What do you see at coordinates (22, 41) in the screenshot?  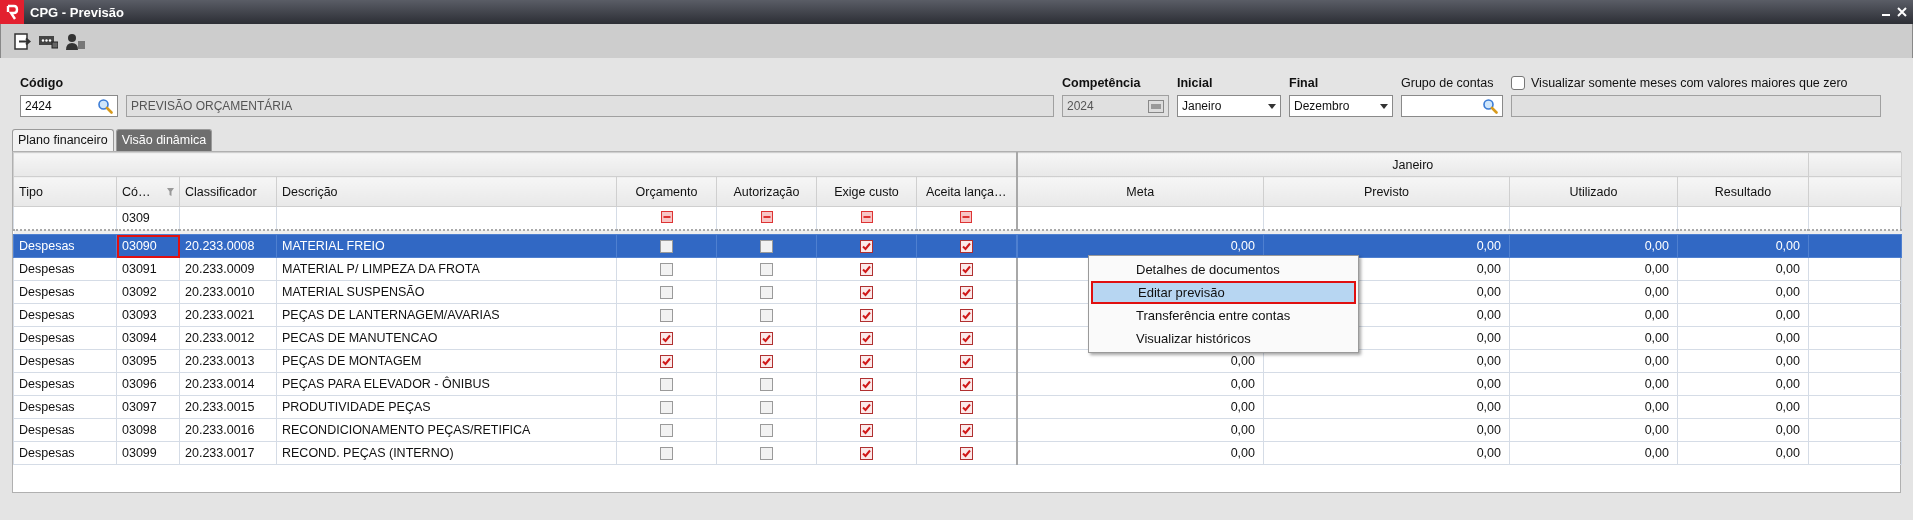 I see `exit-icon` at bounding box center [22, 41].